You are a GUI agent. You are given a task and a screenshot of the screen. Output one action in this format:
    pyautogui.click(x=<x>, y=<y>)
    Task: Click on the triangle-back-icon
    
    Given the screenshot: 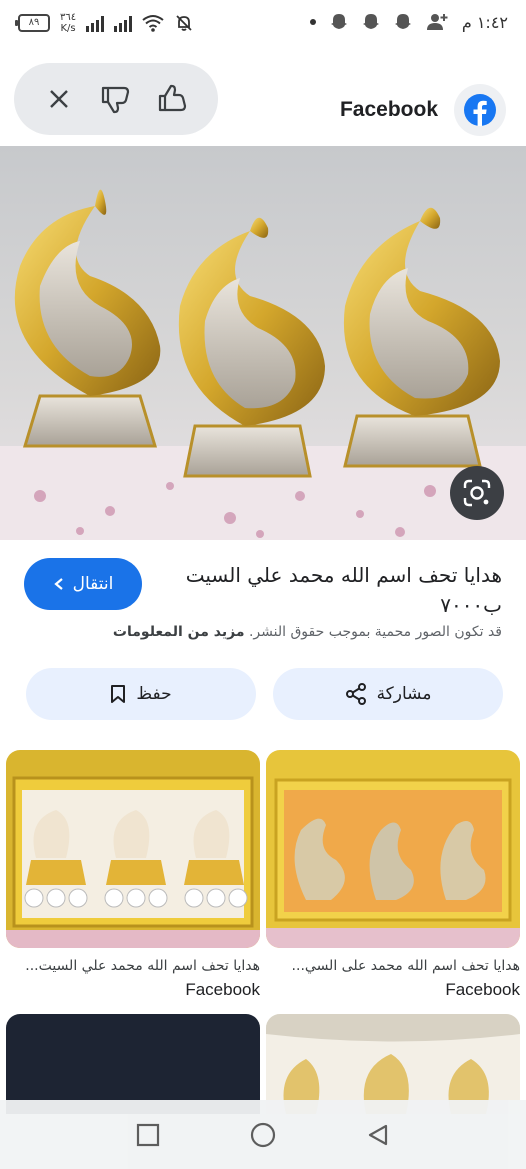 What is the action you would take?
    pyautogui.click(x=378, y=1134)
    